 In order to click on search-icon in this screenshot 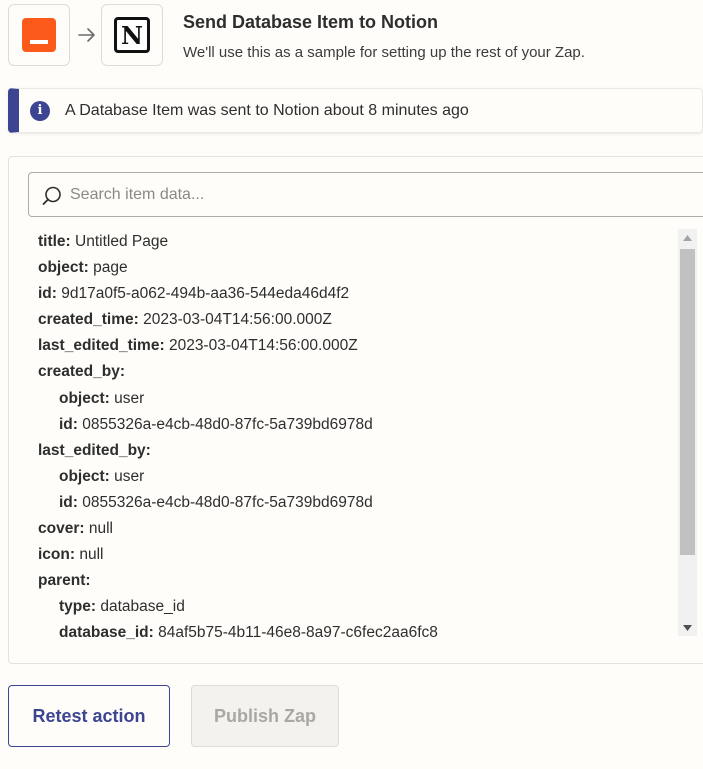, I will do `click(51, 195)`.